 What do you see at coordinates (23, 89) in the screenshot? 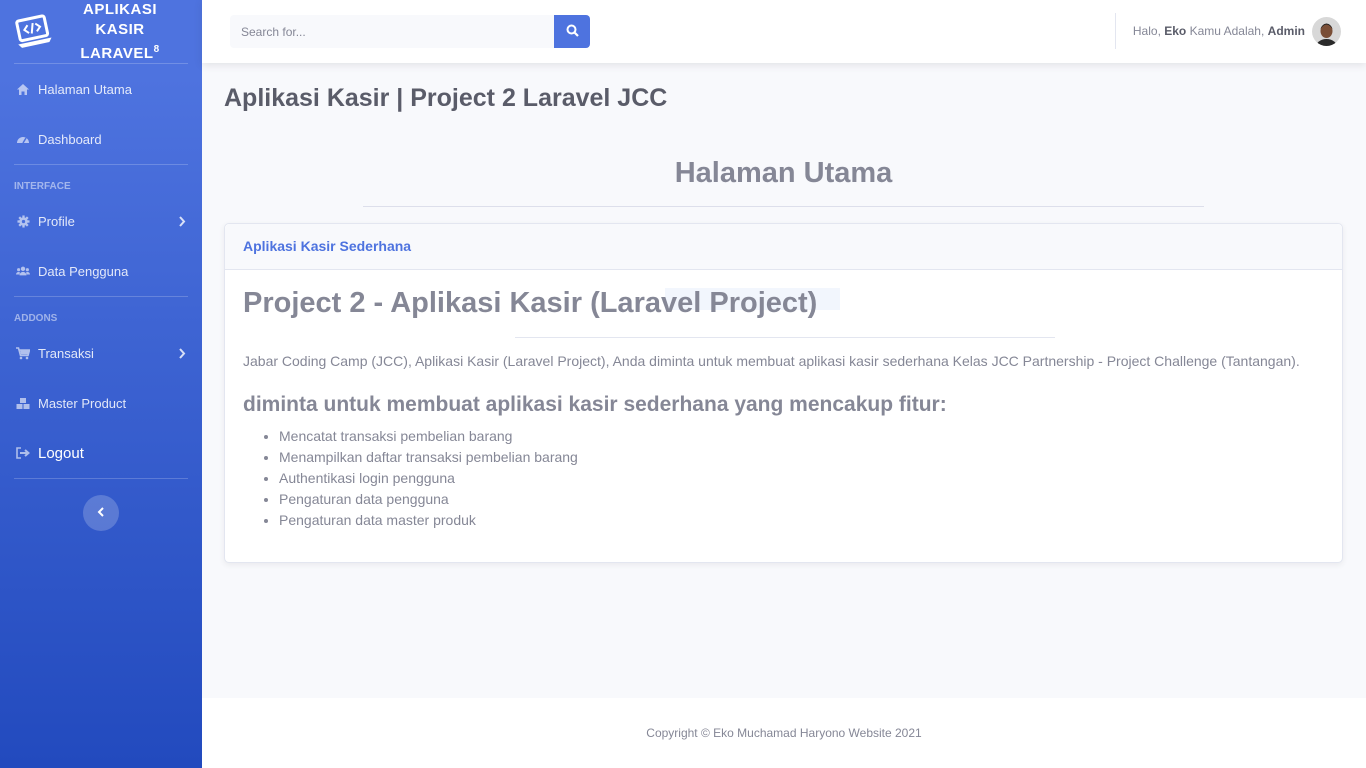
I see `home-icon` at bounding box center [23, 89].